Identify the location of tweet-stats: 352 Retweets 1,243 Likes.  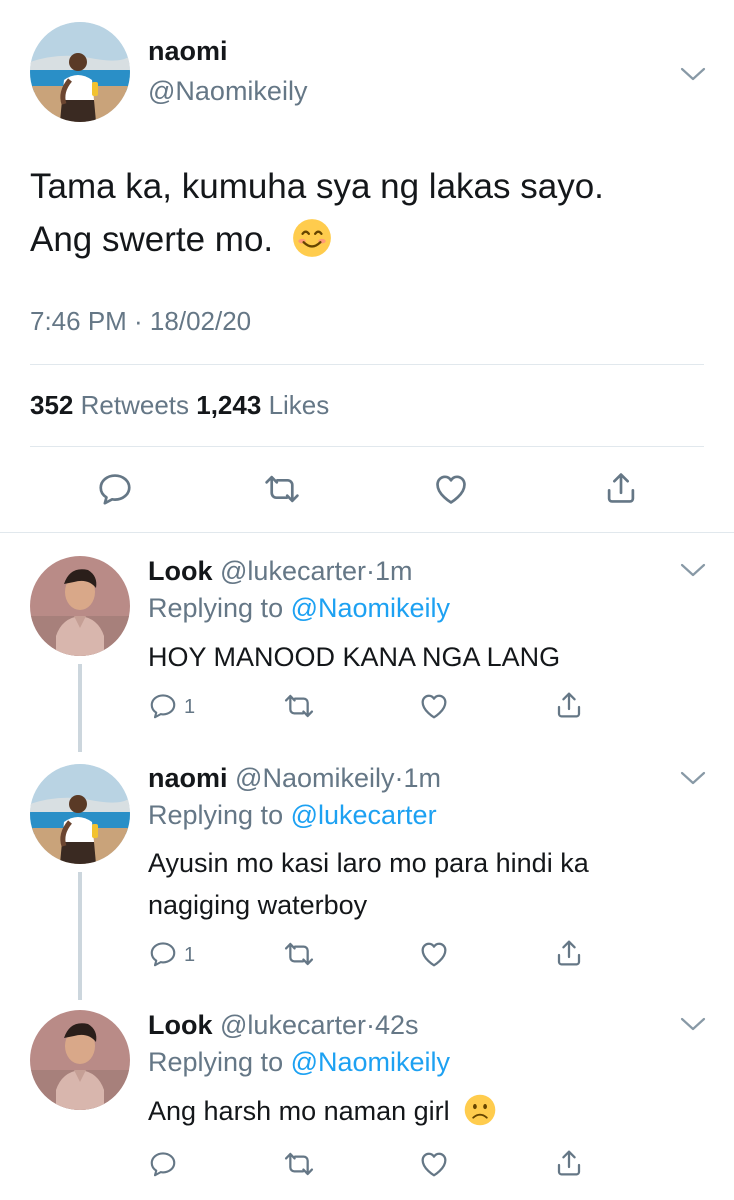
(179, 405).